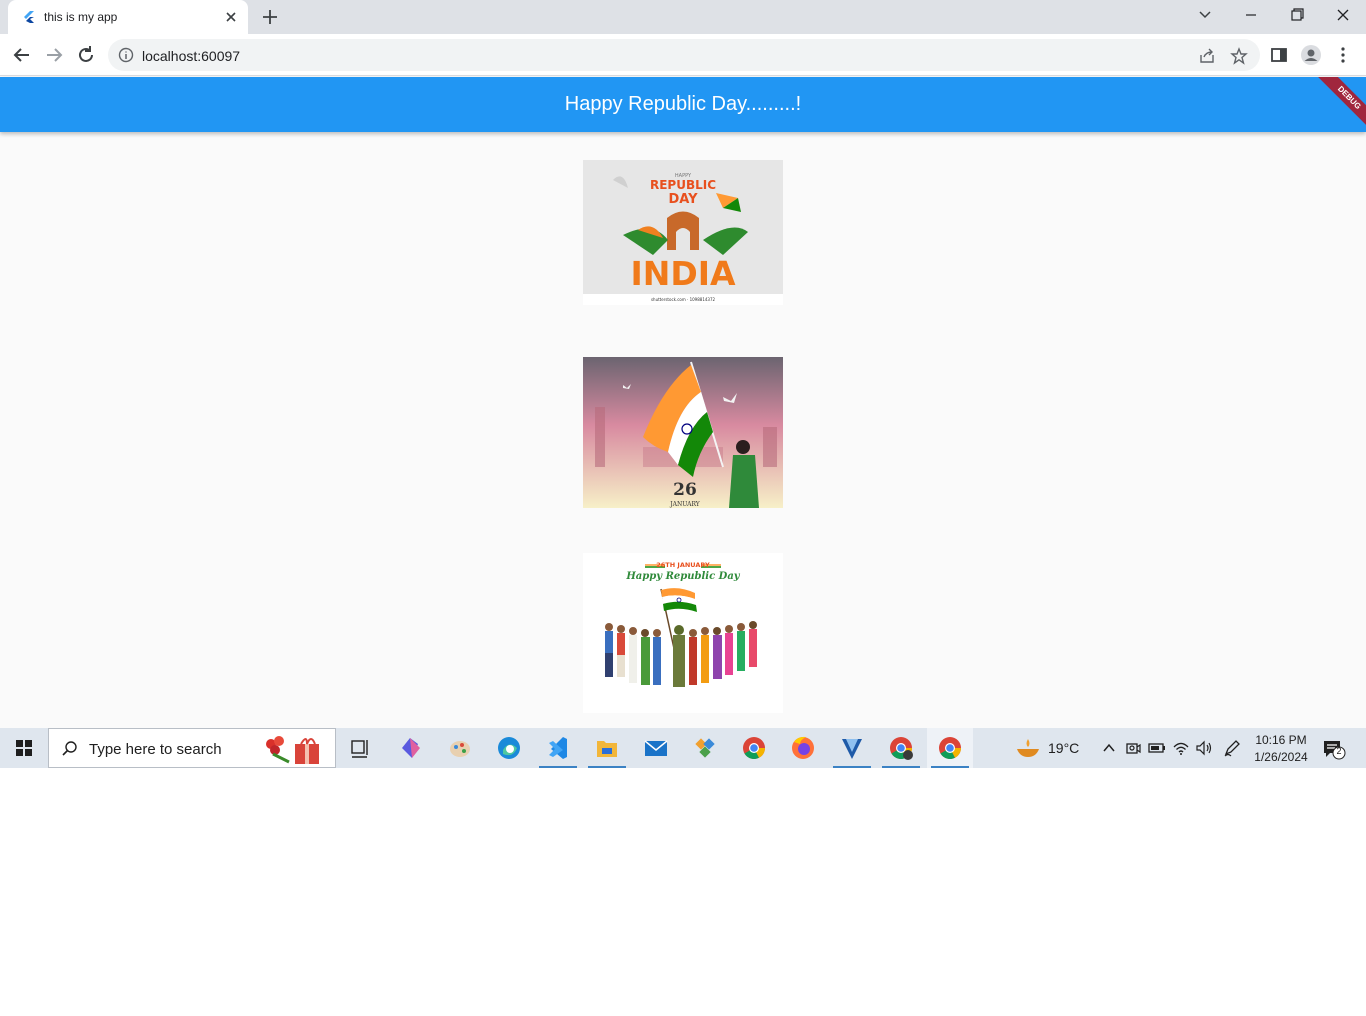 This screenshot has height=1016, width=1366. What do you see at coordinates (1028, 748) in the screenshot?
I see `weather-lamp-icon` at bounding box center [1028, 748].